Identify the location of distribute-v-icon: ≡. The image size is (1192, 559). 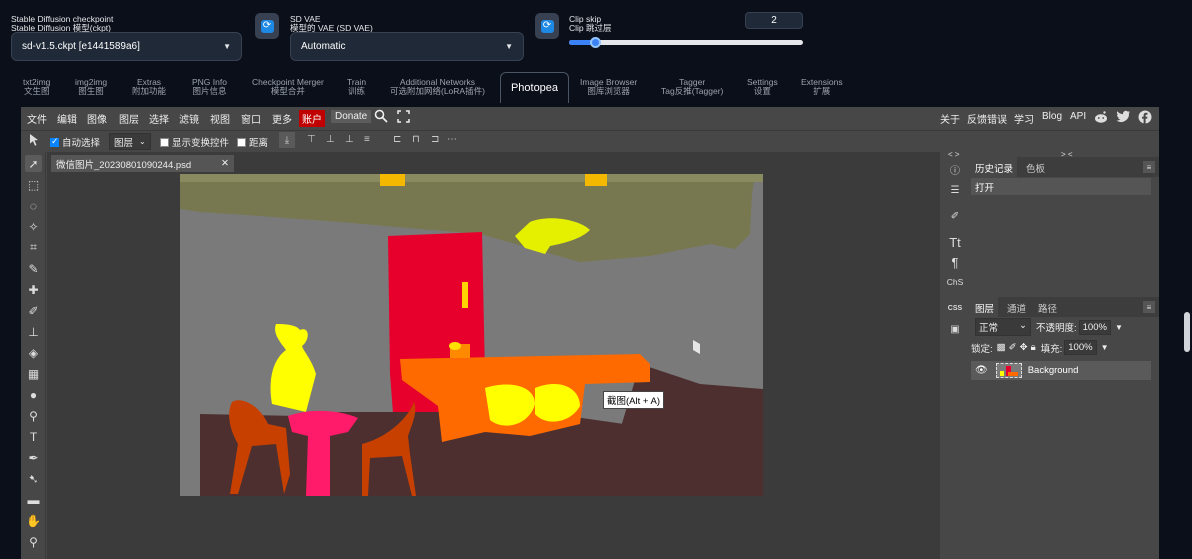
(367, 139).